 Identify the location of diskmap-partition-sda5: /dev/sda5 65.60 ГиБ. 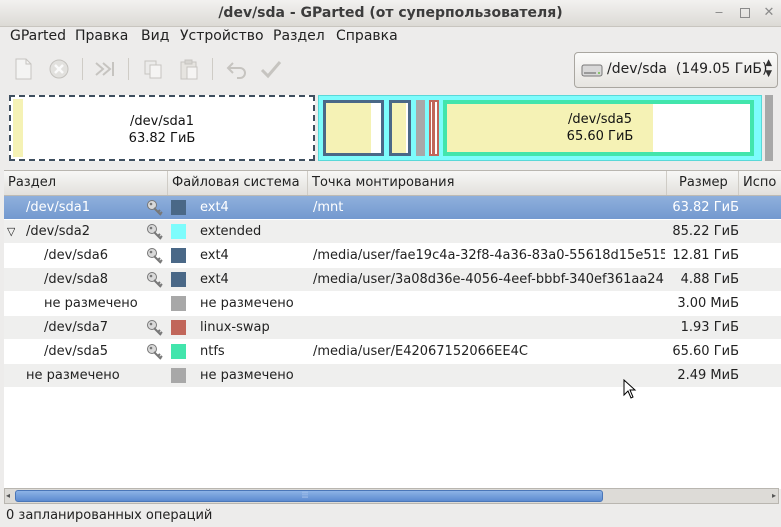
(598, 128).